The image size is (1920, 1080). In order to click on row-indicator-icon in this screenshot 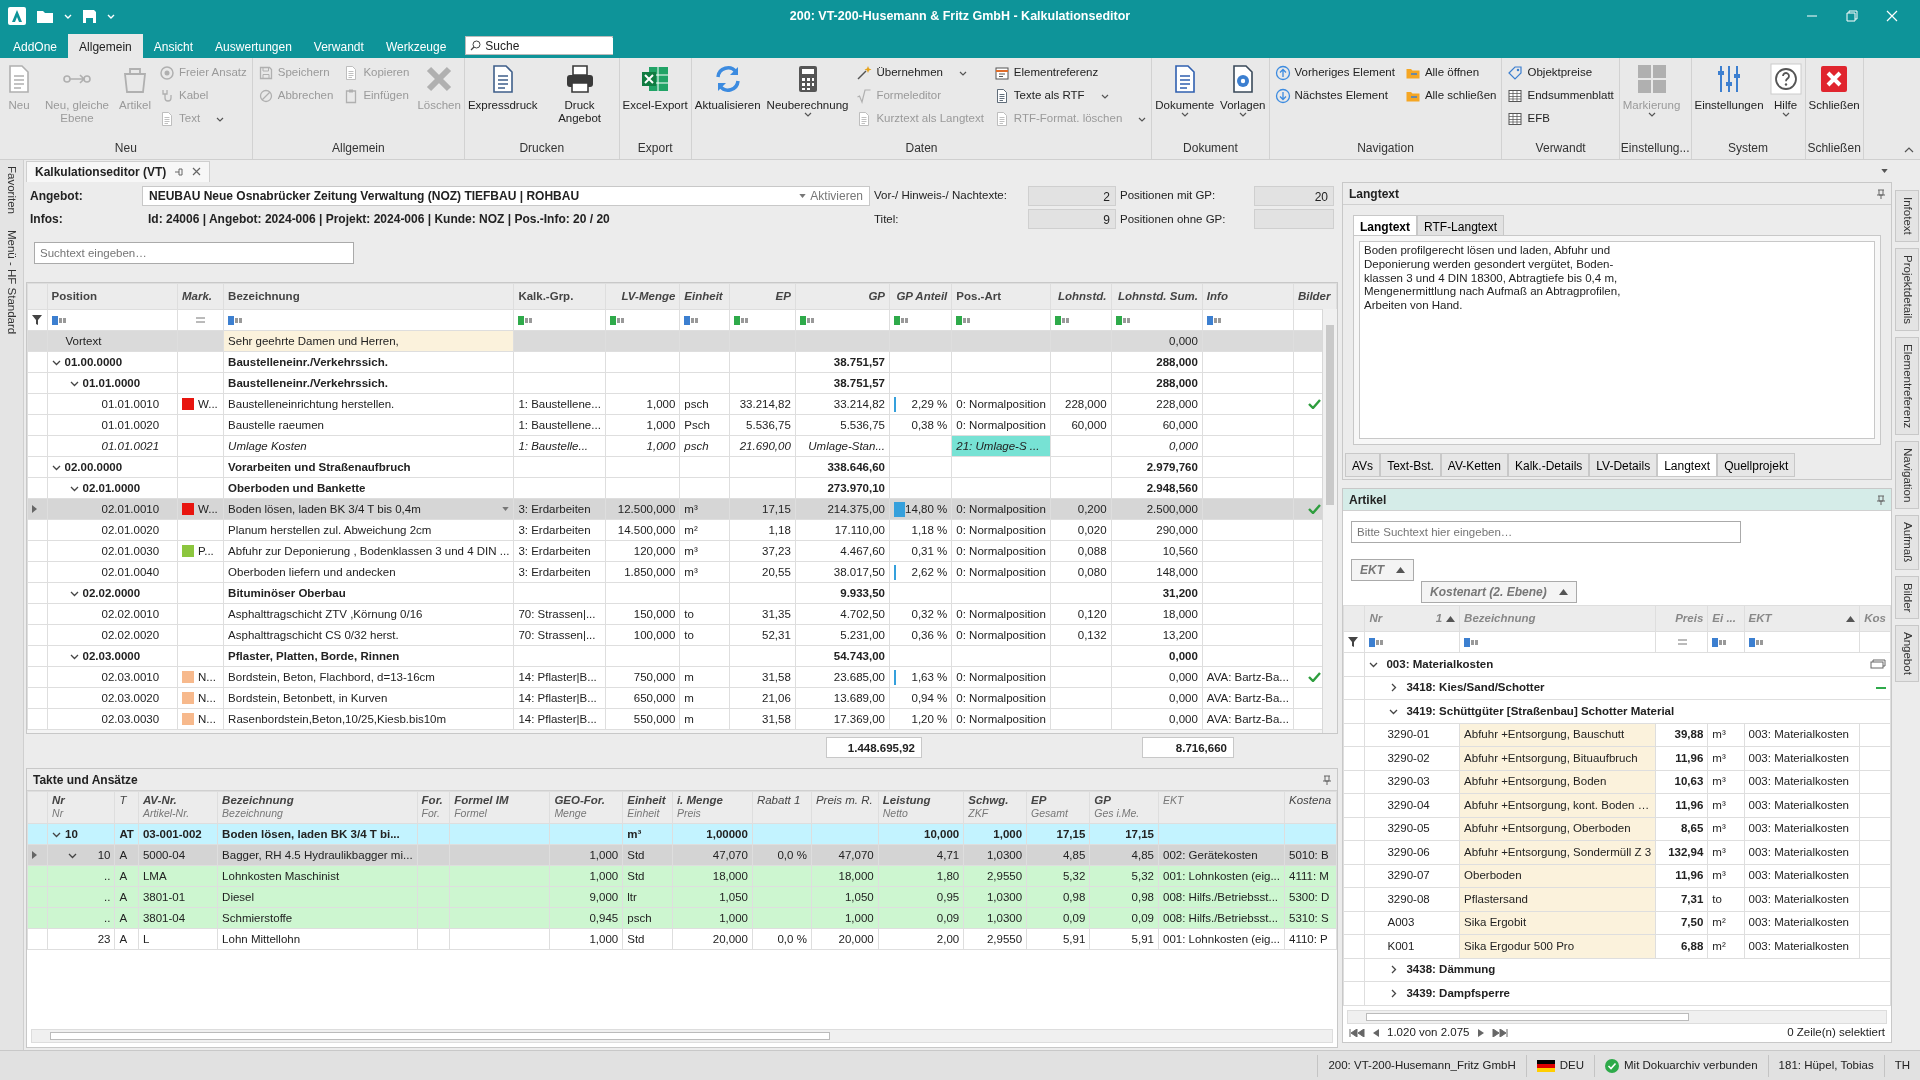, I will do `click(34, 855)`.